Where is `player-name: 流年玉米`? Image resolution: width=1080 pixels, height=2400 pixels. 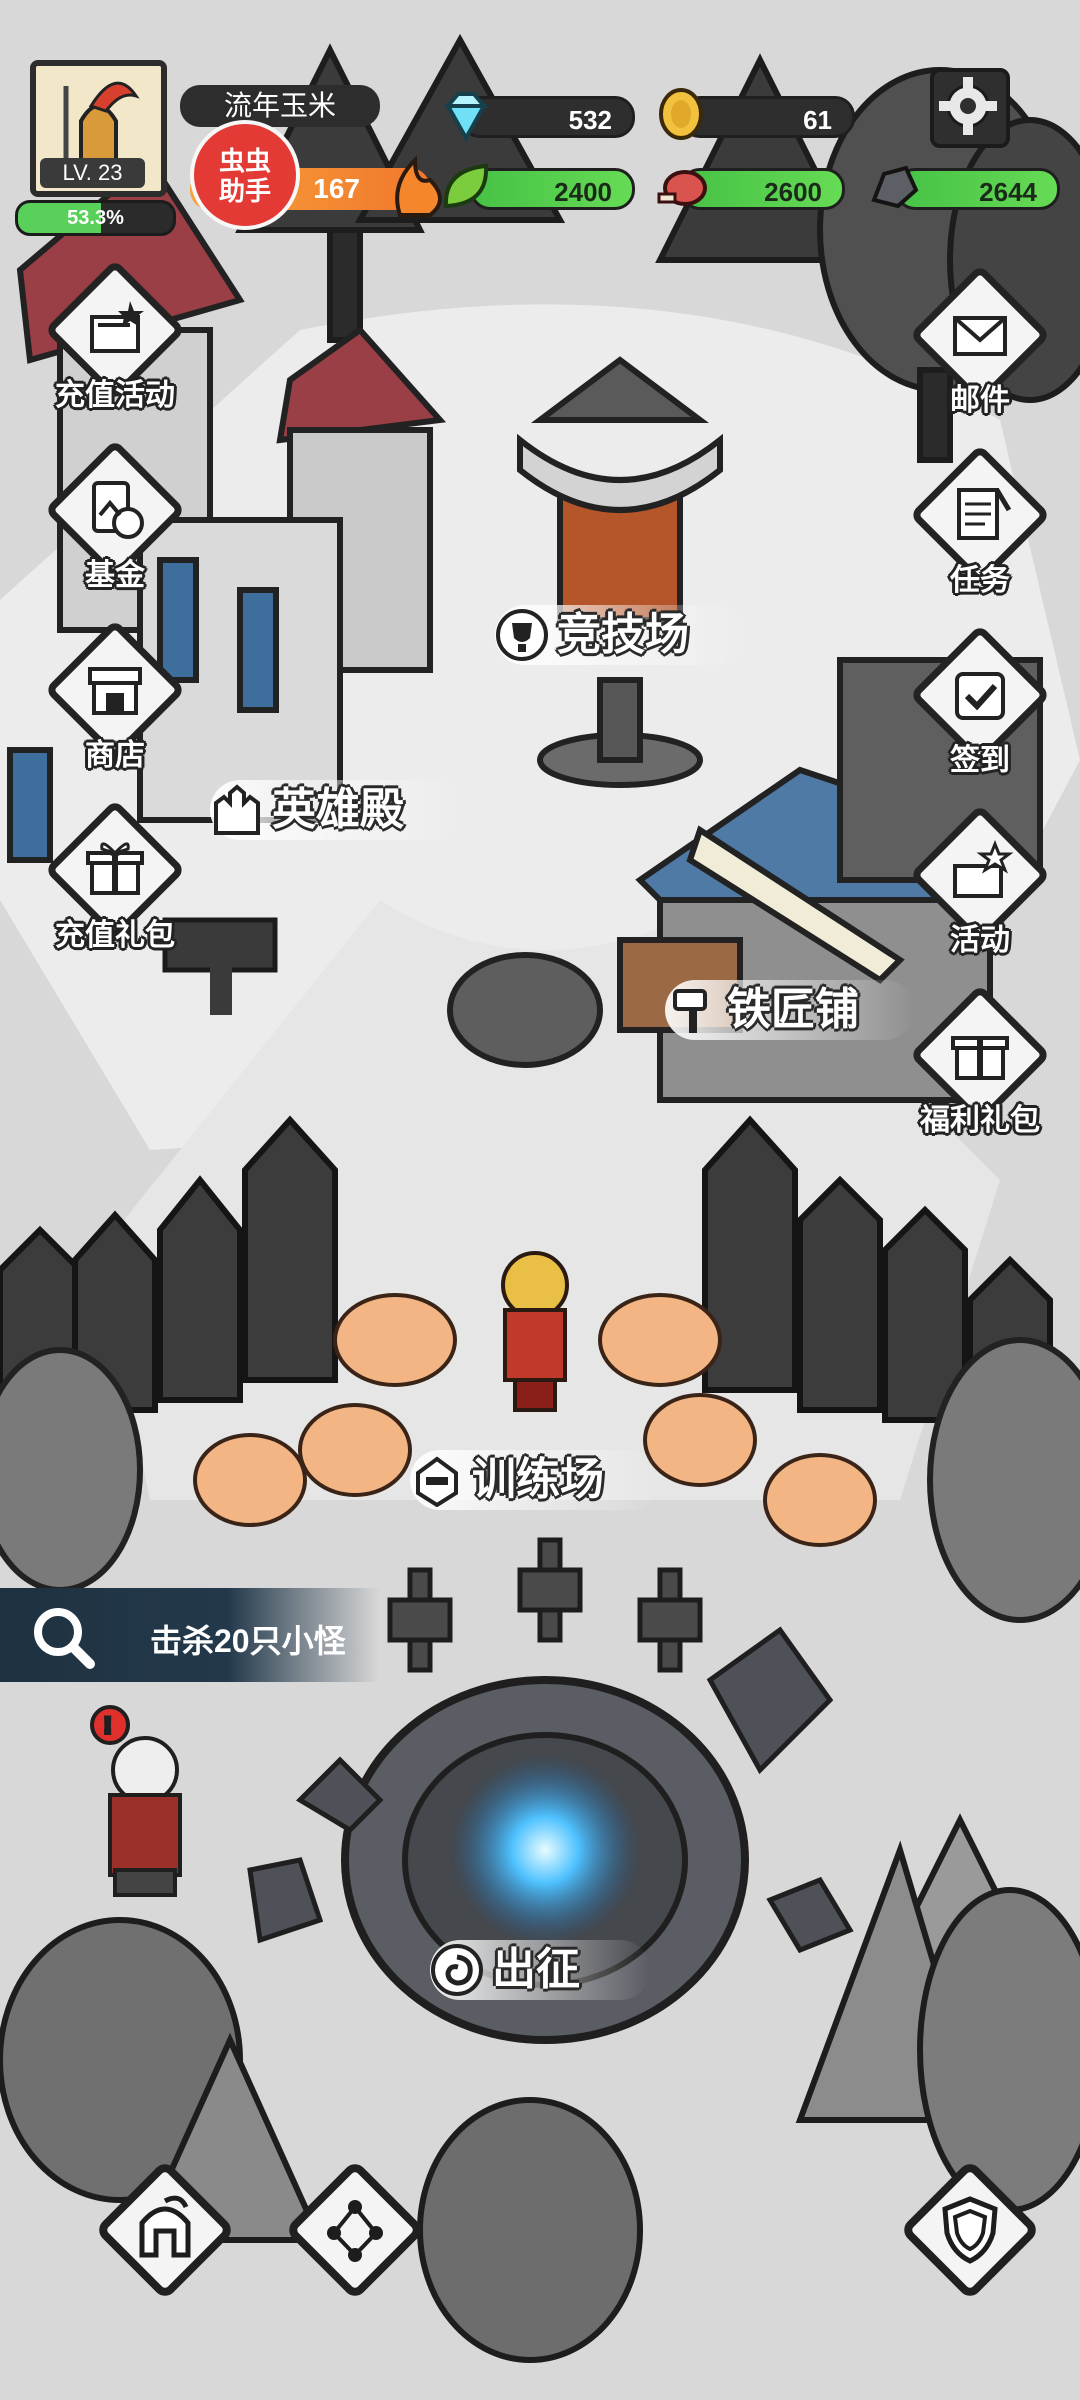 player-name: 流年玉米 is located at coordinates (280, 106).